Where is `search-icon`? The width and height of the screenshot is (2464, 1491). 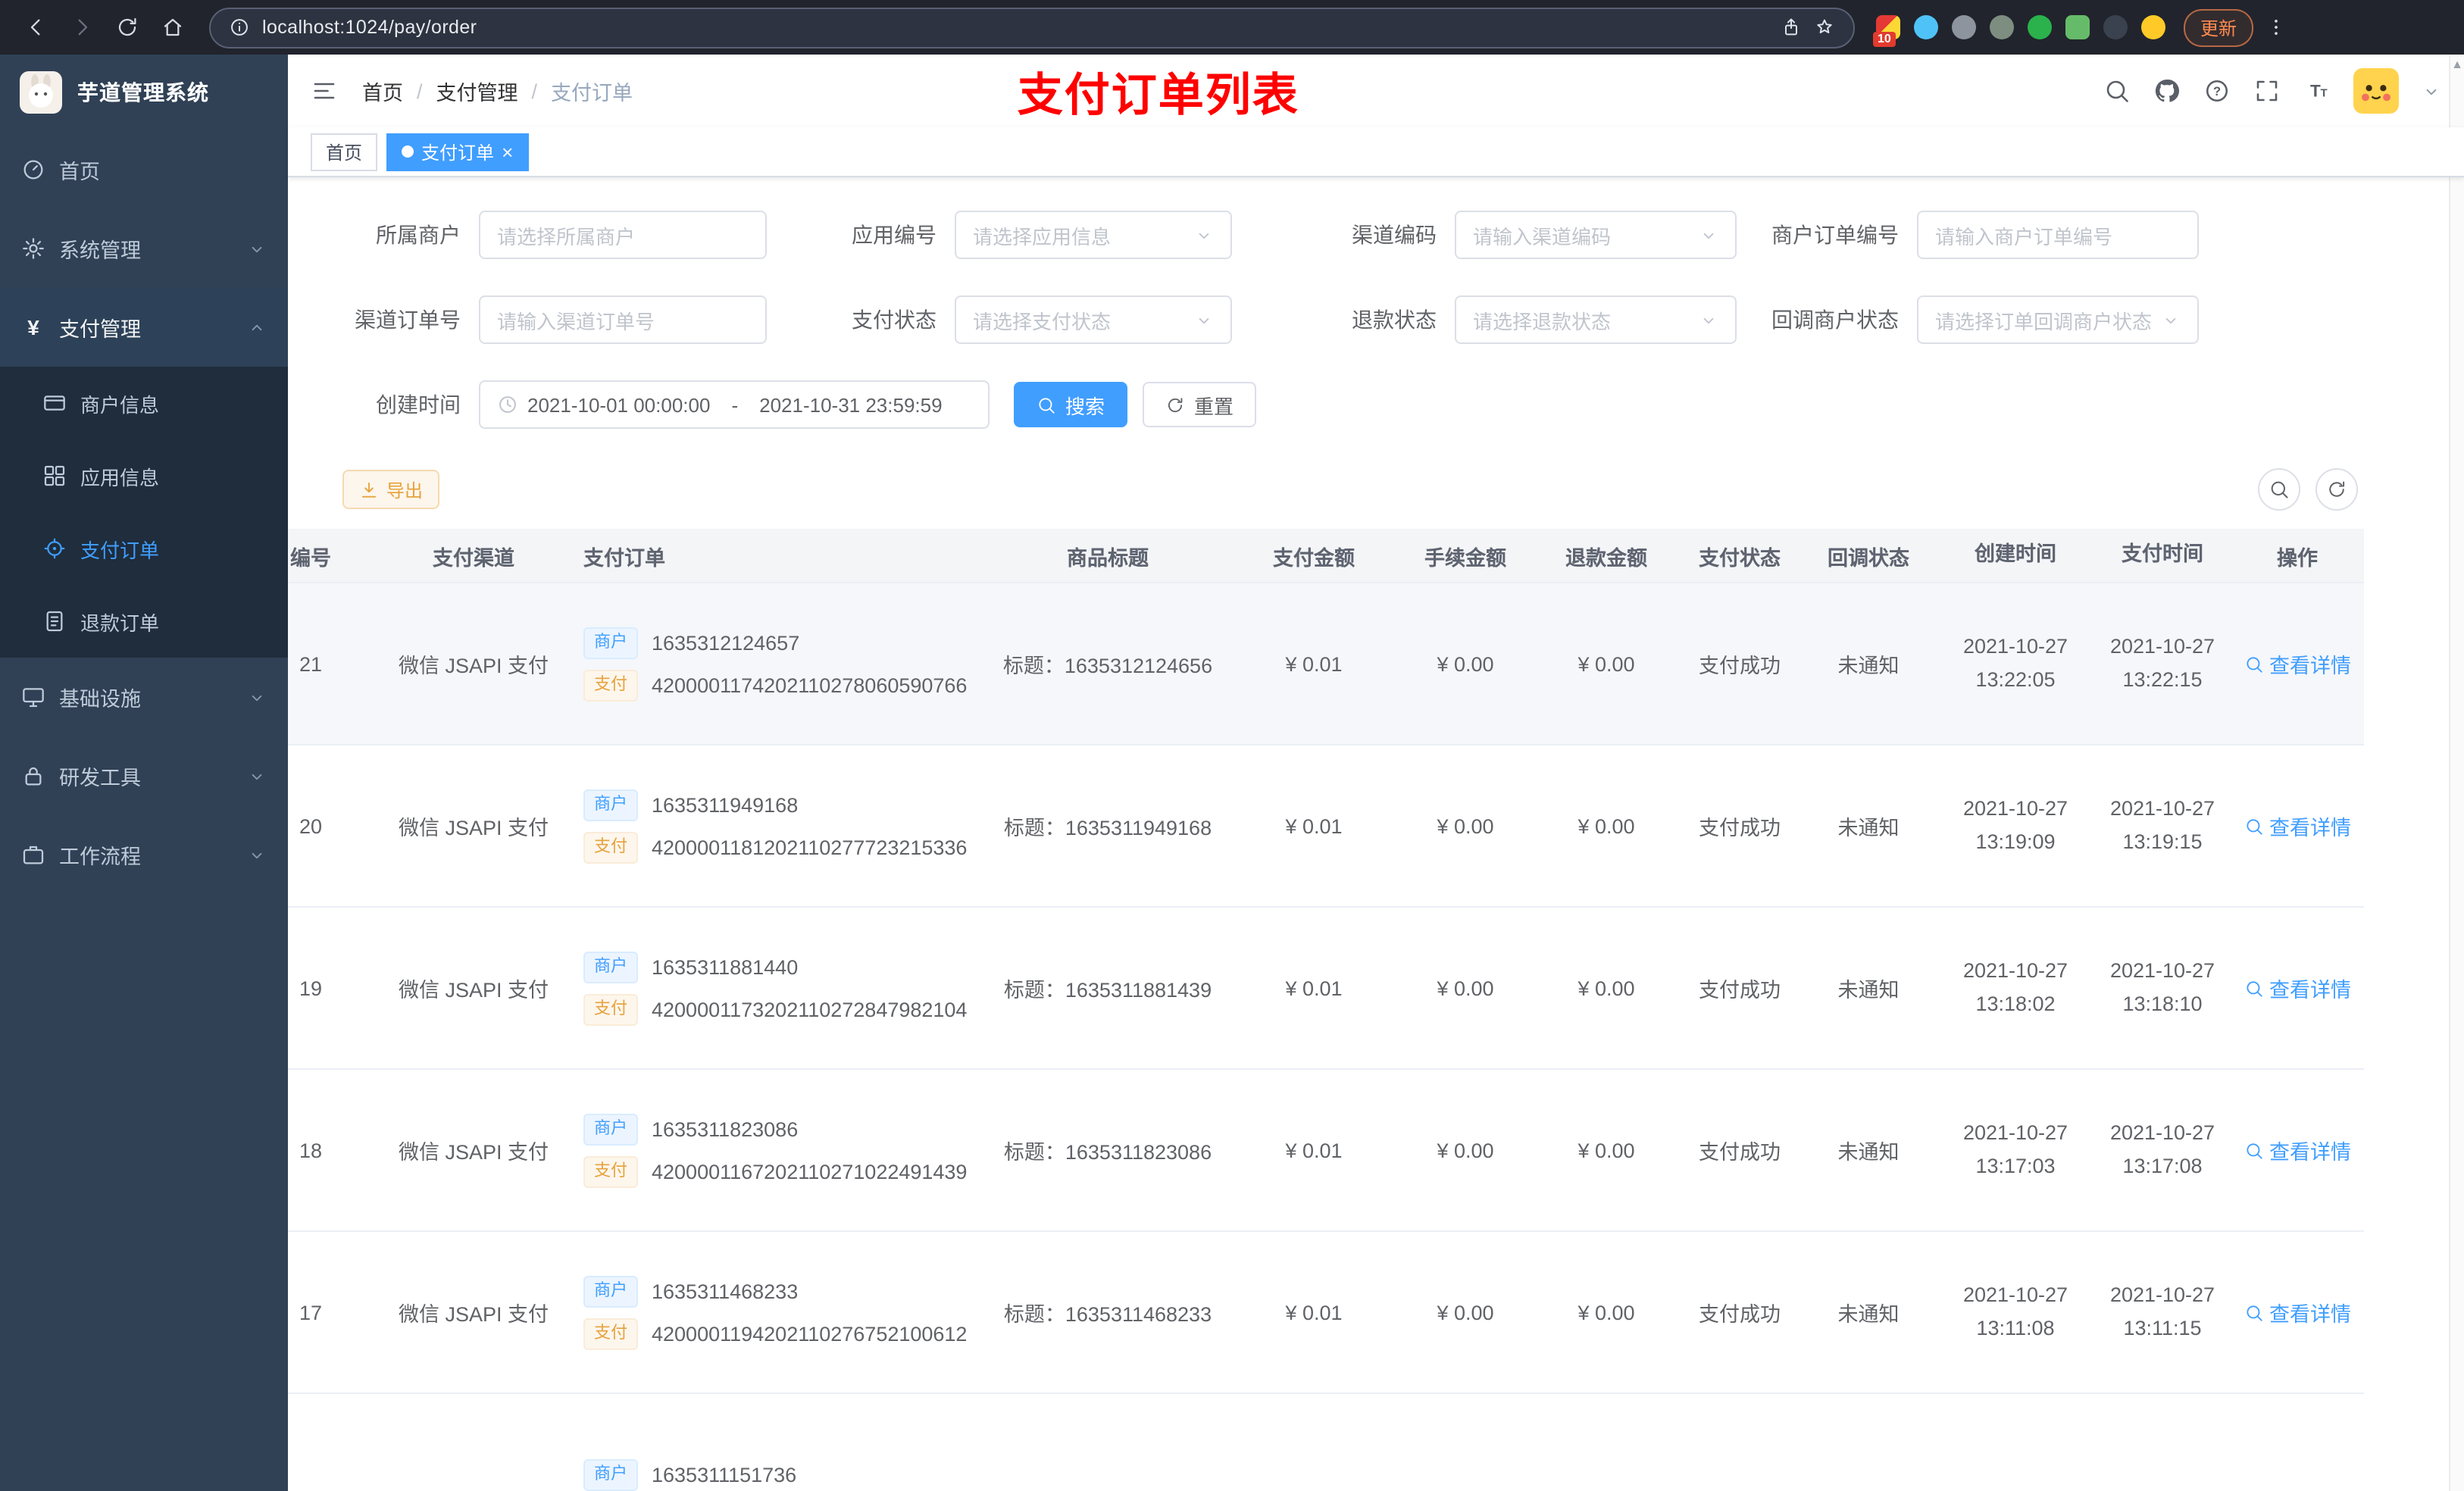 search-icon is located at coordinates (2117, 91).